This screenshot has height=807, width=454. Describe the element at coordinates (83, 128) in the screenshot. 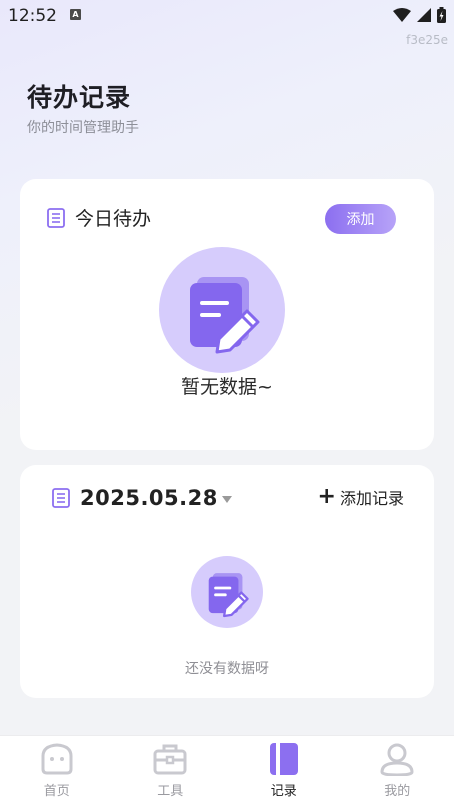

I see `page-subtitle: 你的时间管理助手` at that location.